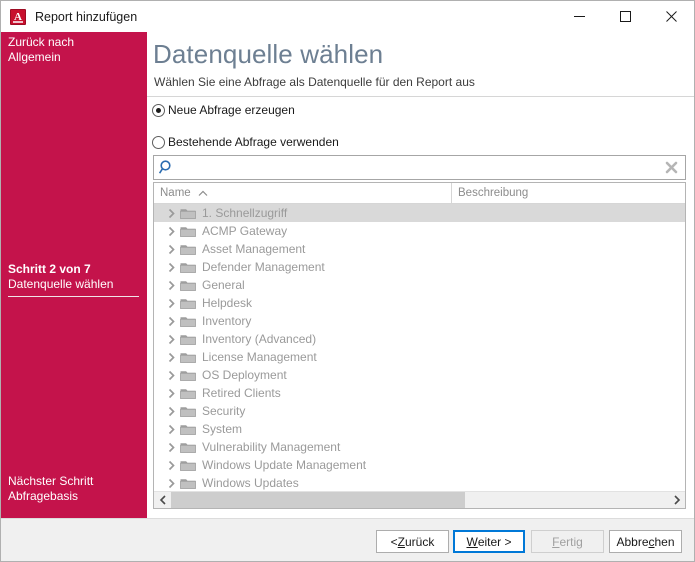 The height and width of the screenshot is (562, 695). Describe the element at coordinates (493, 193) in the screenshot. I see `column-header-description-label: Beschreibung` at that location.